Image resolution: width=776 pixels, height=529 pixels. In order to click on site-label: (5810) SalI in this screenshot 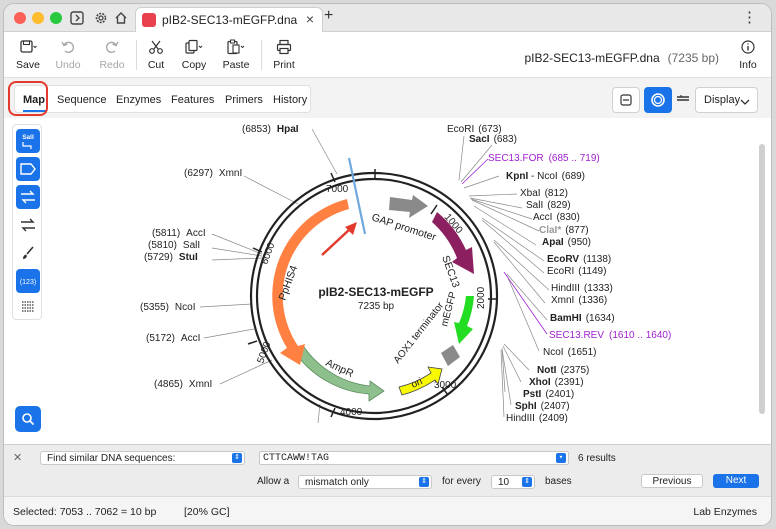, I will do `click(174, 245)`.